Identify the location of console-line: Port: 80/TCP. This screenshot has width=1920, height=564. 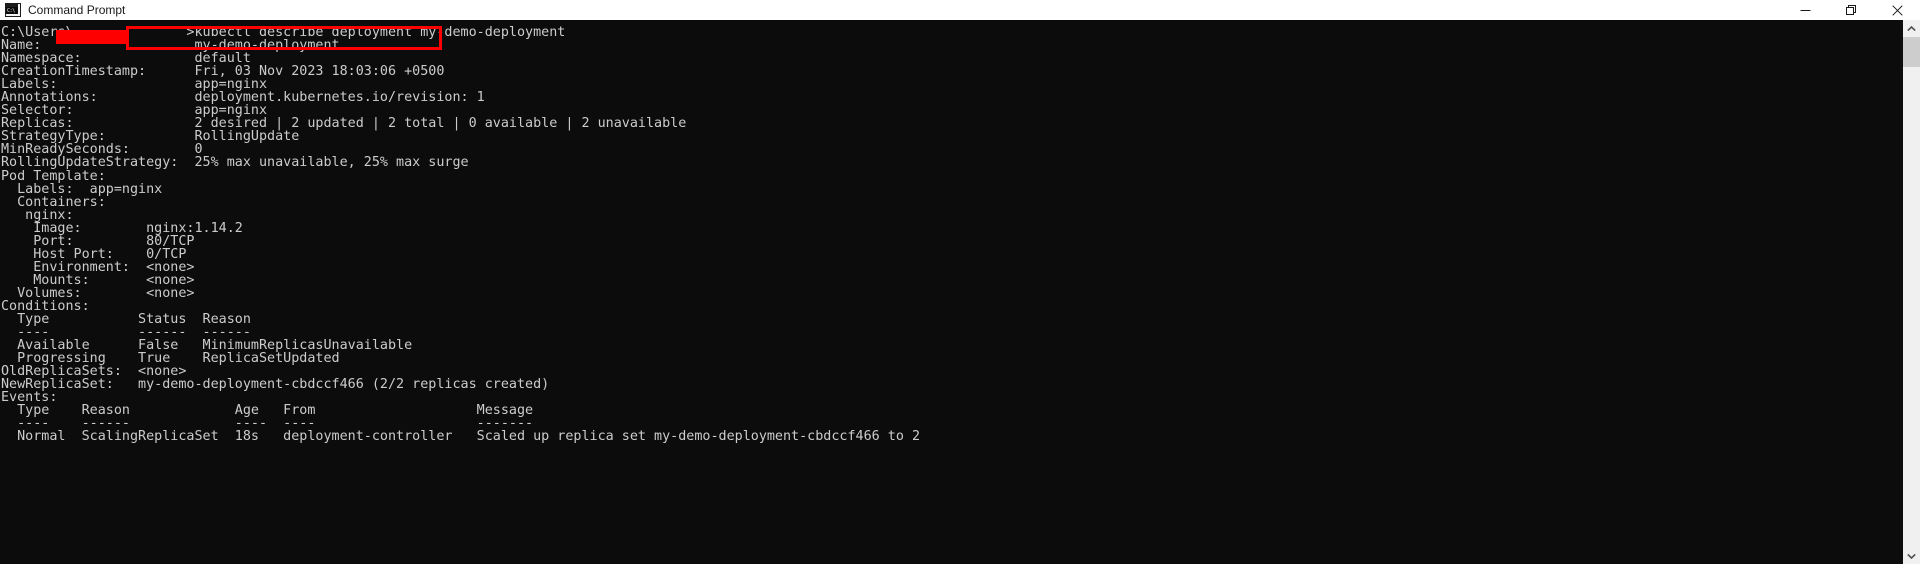
(98, 241).